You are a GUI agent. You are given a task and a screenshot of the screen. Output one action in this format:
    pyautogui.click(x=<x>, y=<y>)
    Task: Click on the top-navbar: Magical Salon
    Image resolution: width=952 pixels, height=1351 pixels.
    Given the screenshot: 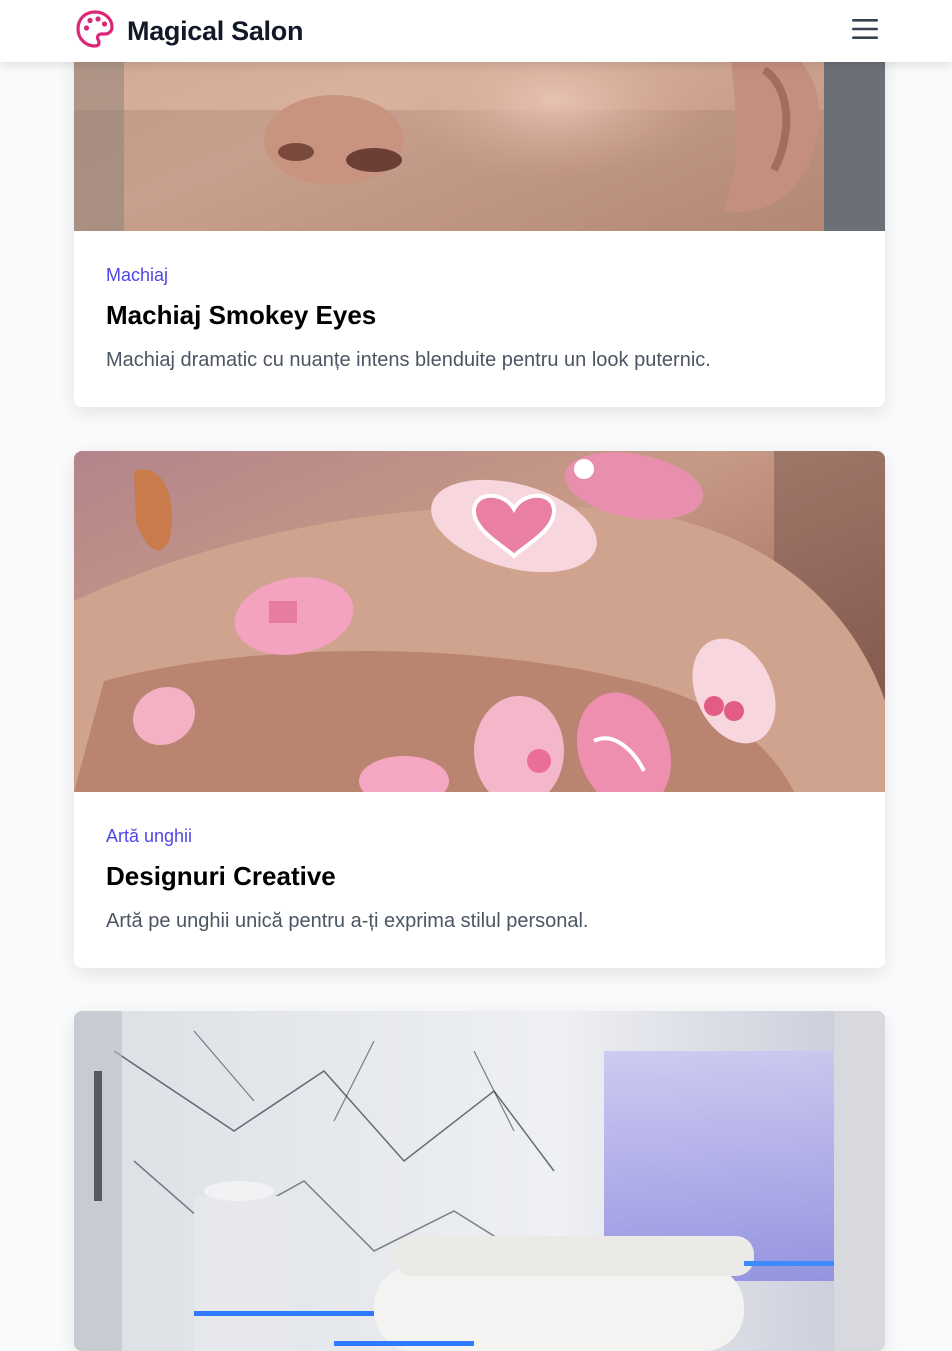 What is the action you would take?
    pyautogui.click(x=476, y=31)
    